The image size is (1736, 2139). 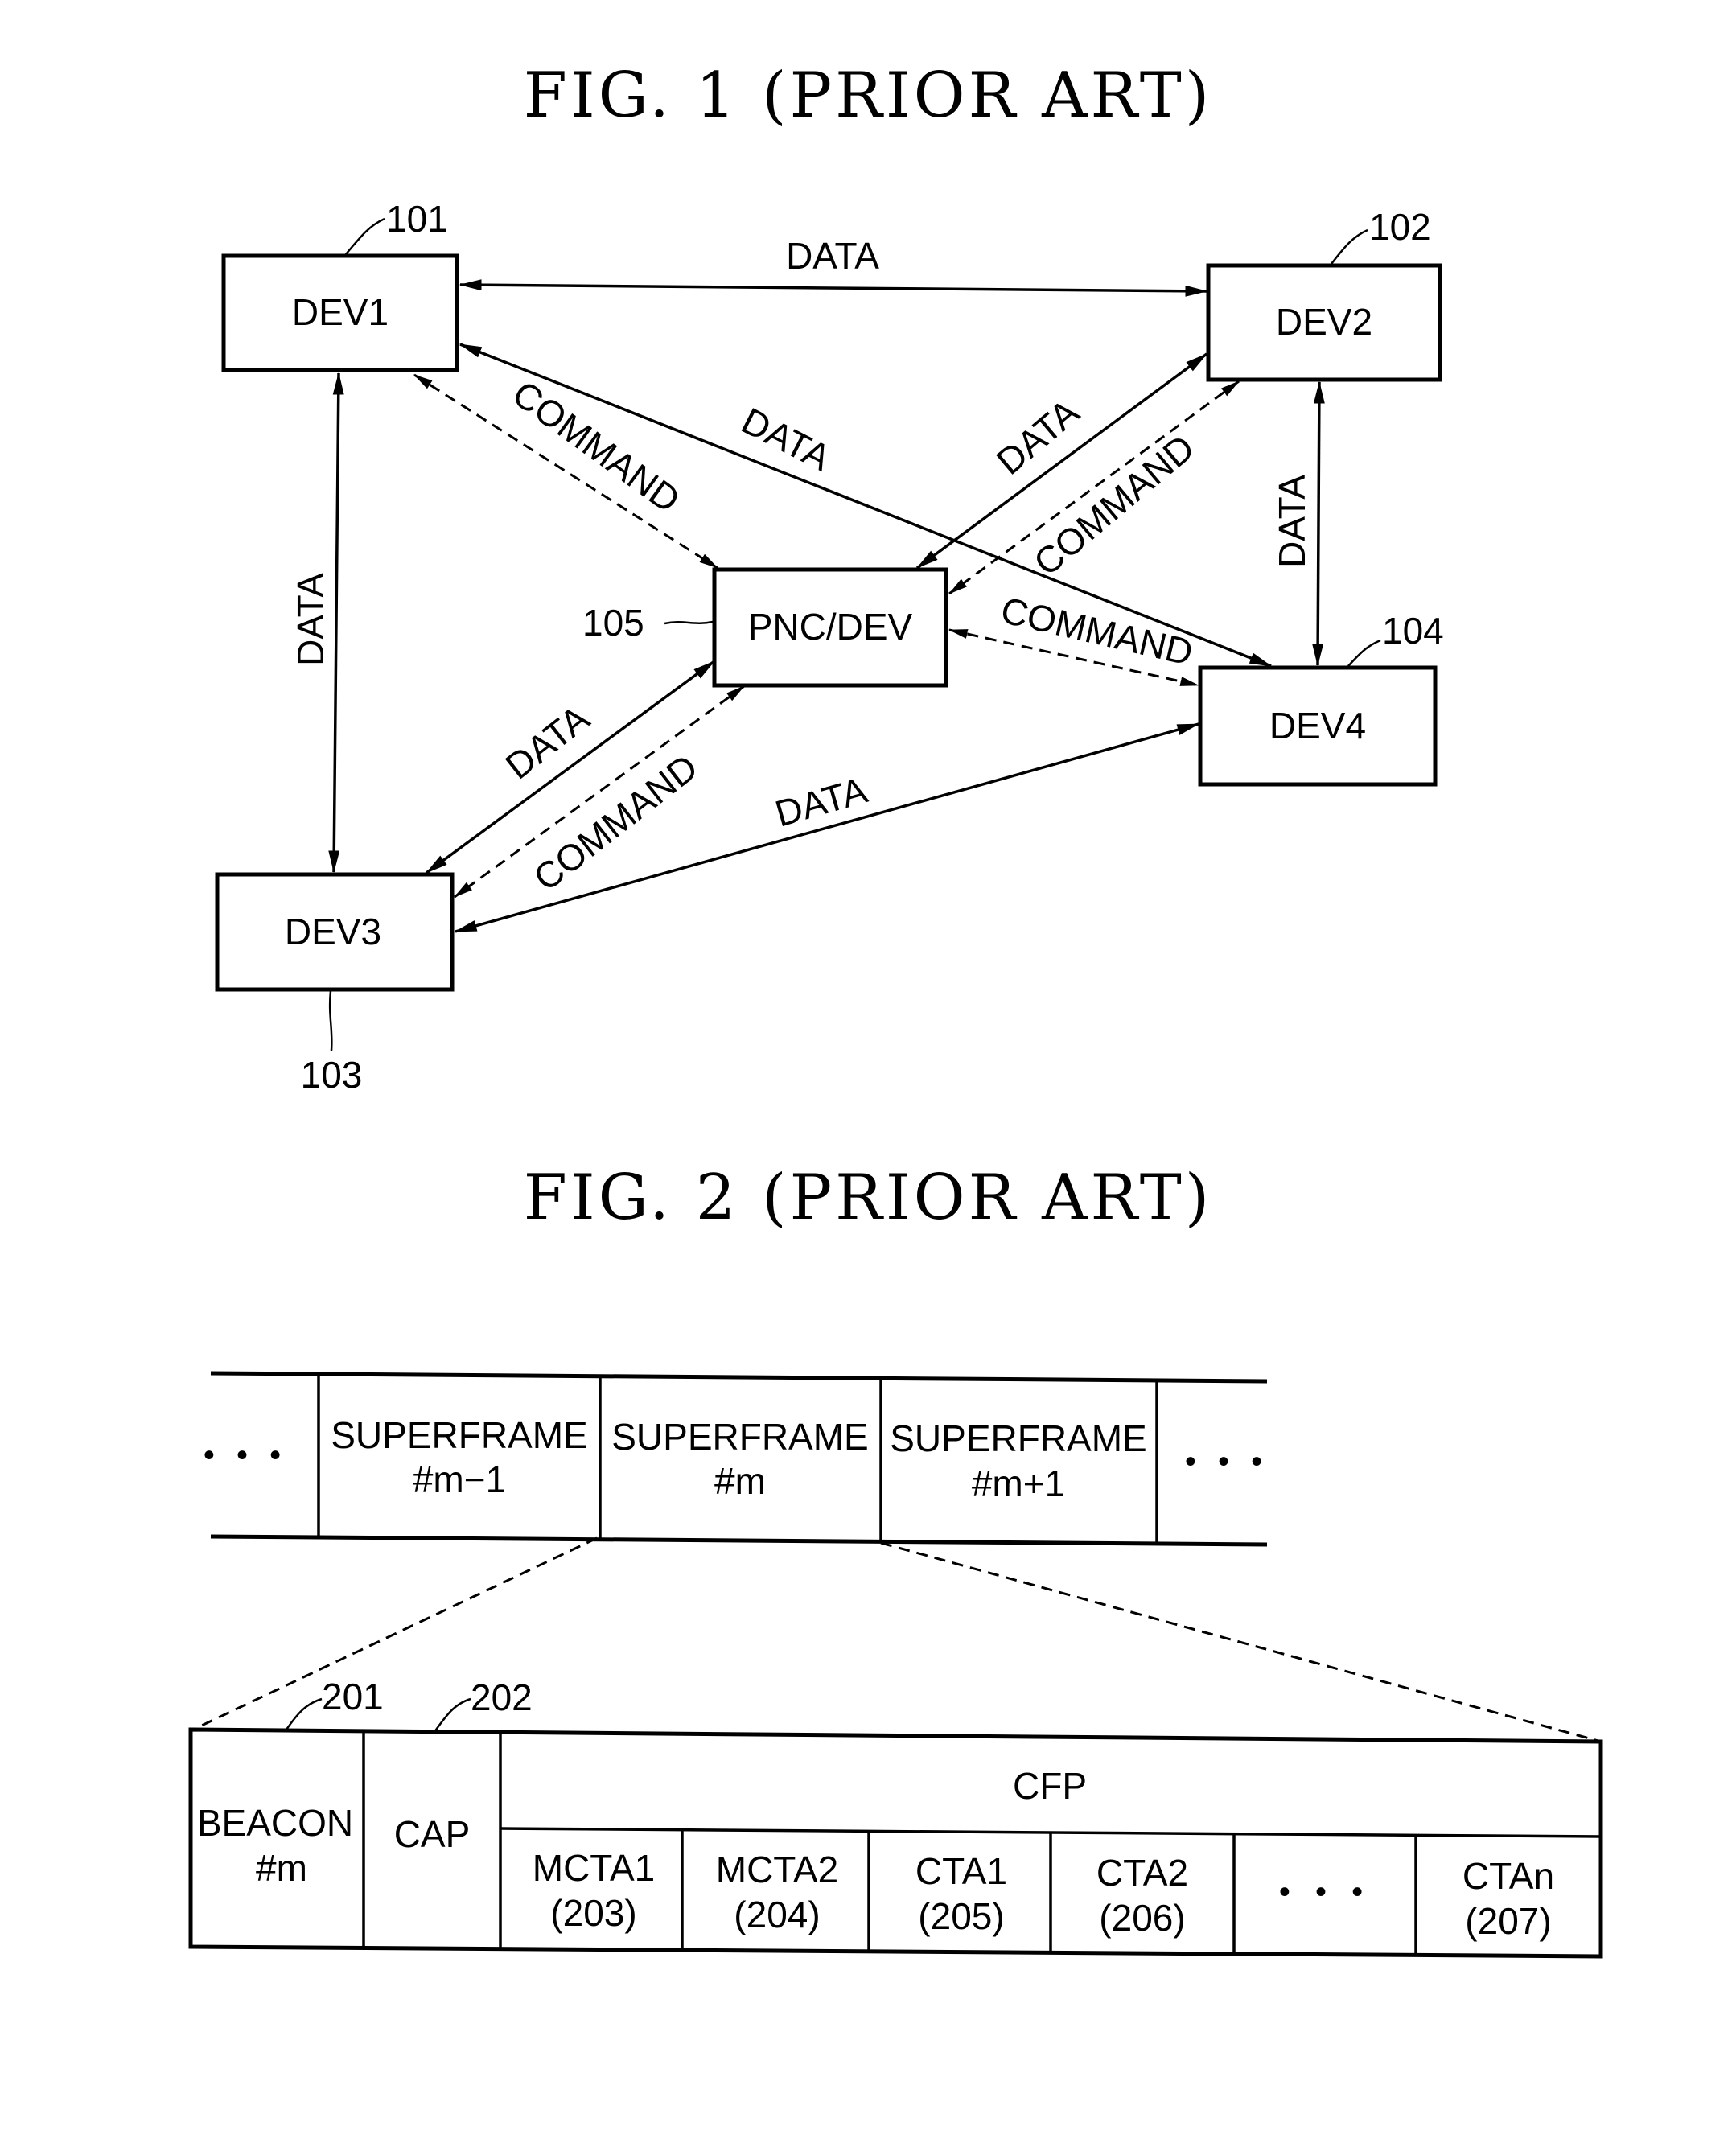 I want to click on node-label: DEV4, so click(x=1317, y=726).